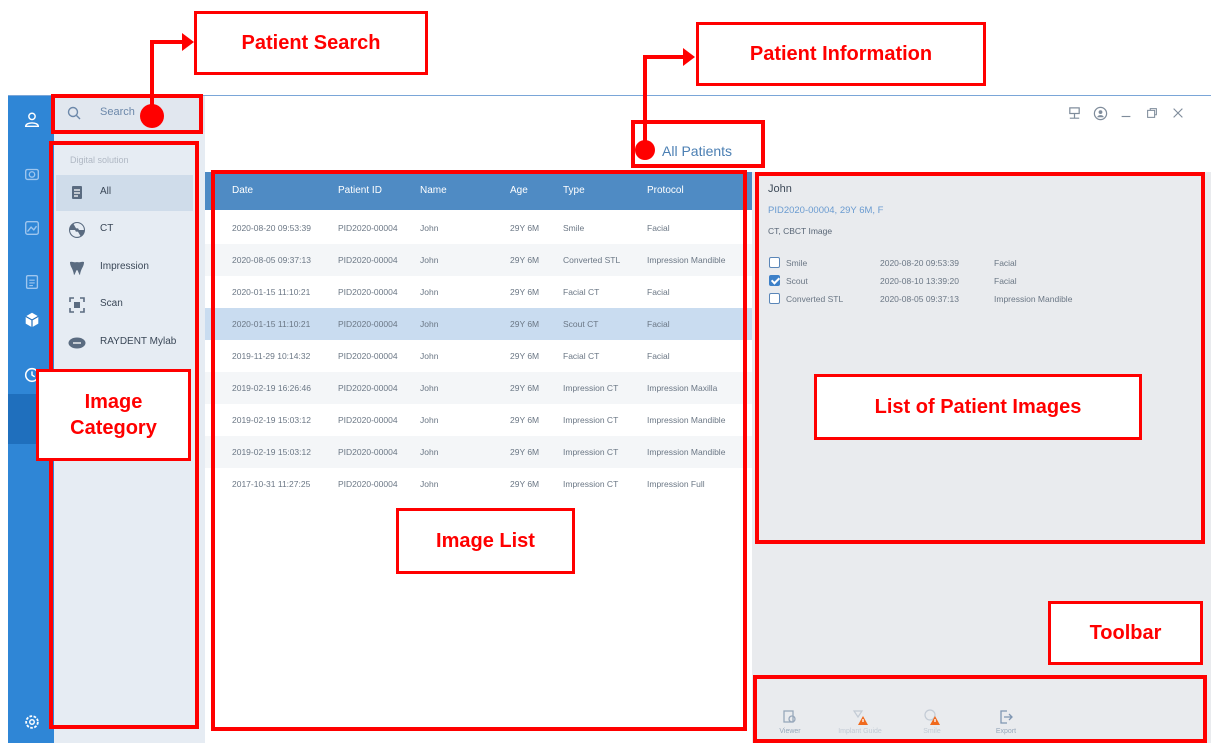 The width and height of the screenshot is (1211, 743). I want to click on rail-report-icon, so click(32, 282).